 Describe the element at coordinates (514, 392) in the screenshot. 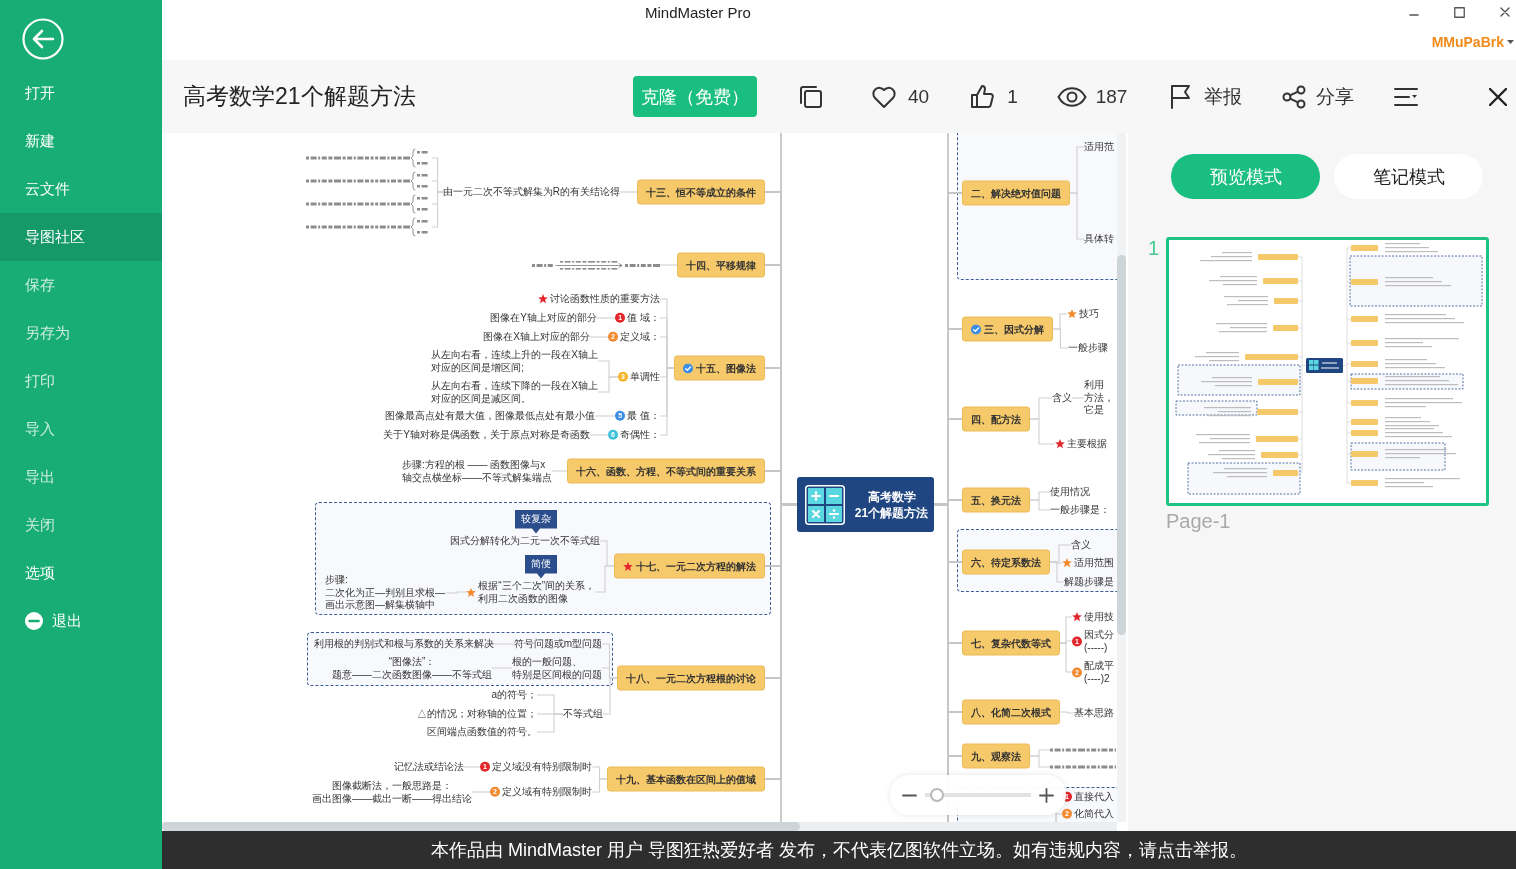

I see `subtopic-label: 从左向右看，连续下降的一段在X轴上对应的区间是减区间。` at that location.